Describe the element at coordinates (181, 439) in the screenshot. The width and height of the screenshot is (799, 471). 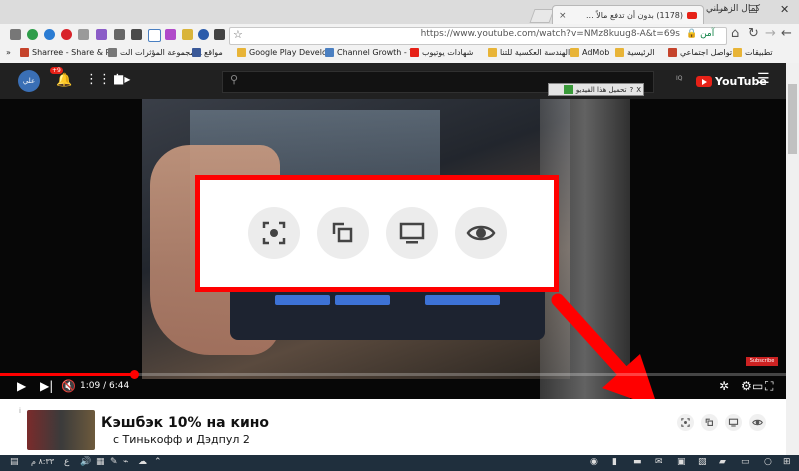
I see `ad-subtitle: с Тинькофф и Дэдпул 2` at that location.